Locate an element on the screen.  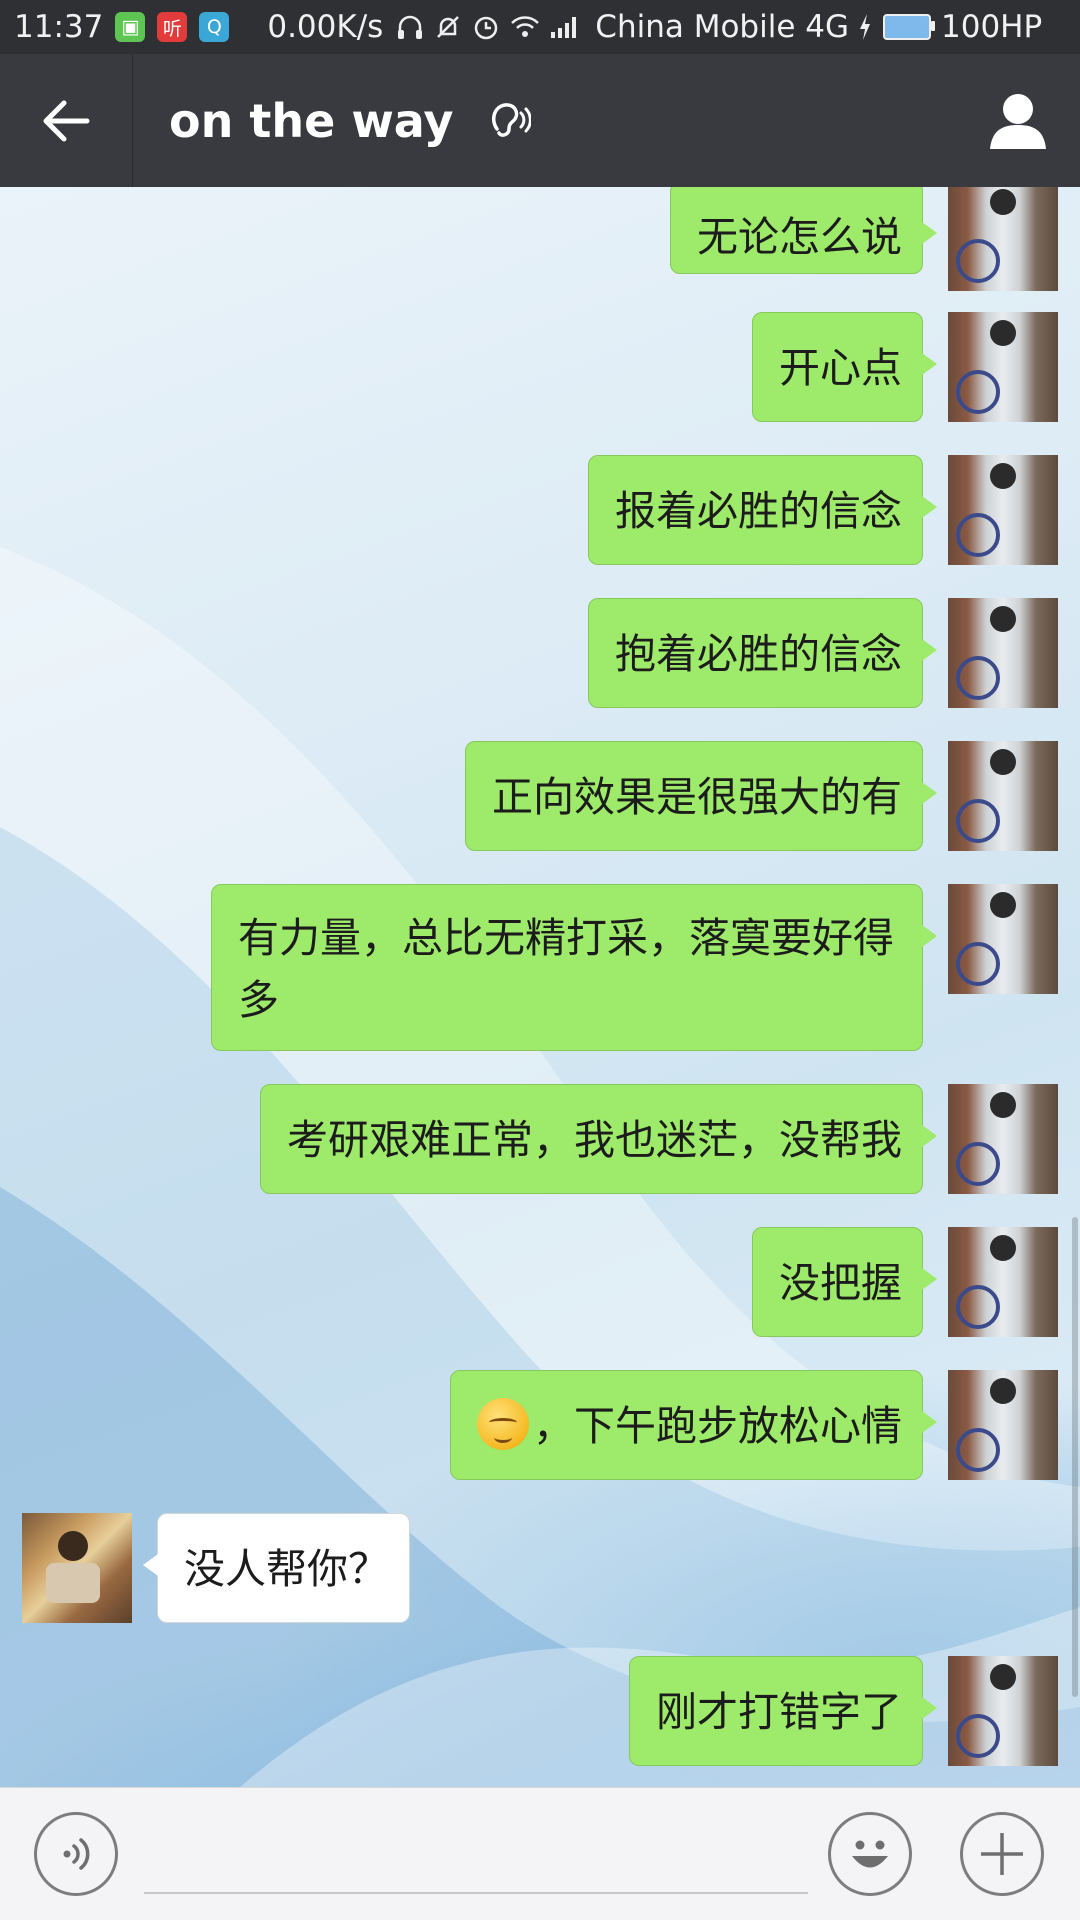
carrier-label: China Mobile 4G is located at coordinates (722, 27).